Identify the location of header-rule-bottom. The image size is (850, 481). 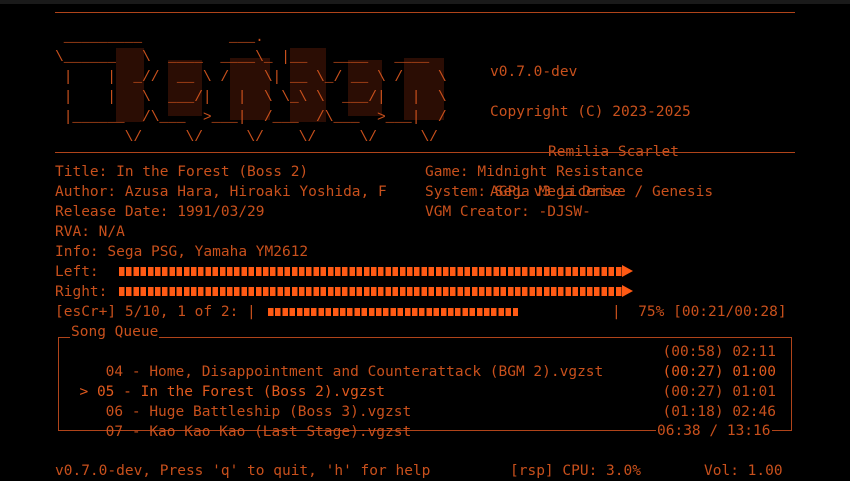
(425, 152).